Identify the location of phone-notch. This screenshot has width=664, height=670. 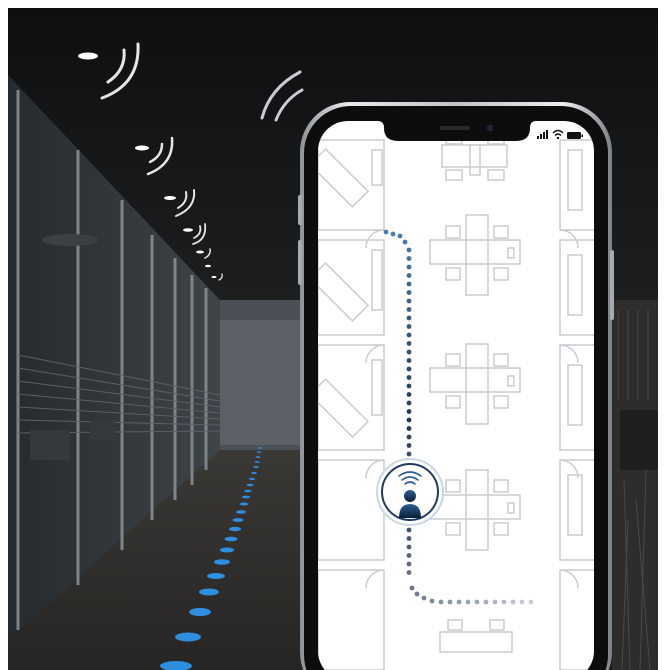
(457, 131).